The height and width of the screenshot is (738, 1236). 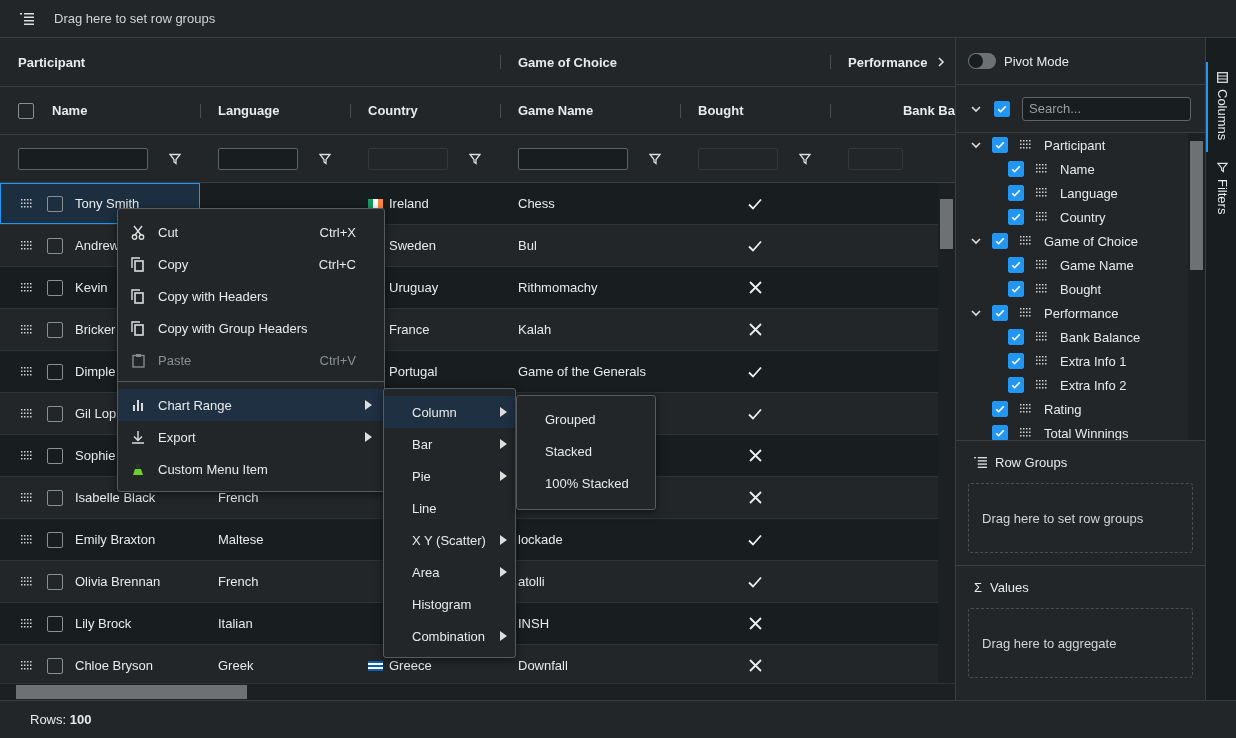 What do you see at coordinates (449, 604) in the screenshot?
I see `menu-item: Histogram` at bounding box center [449, 604].